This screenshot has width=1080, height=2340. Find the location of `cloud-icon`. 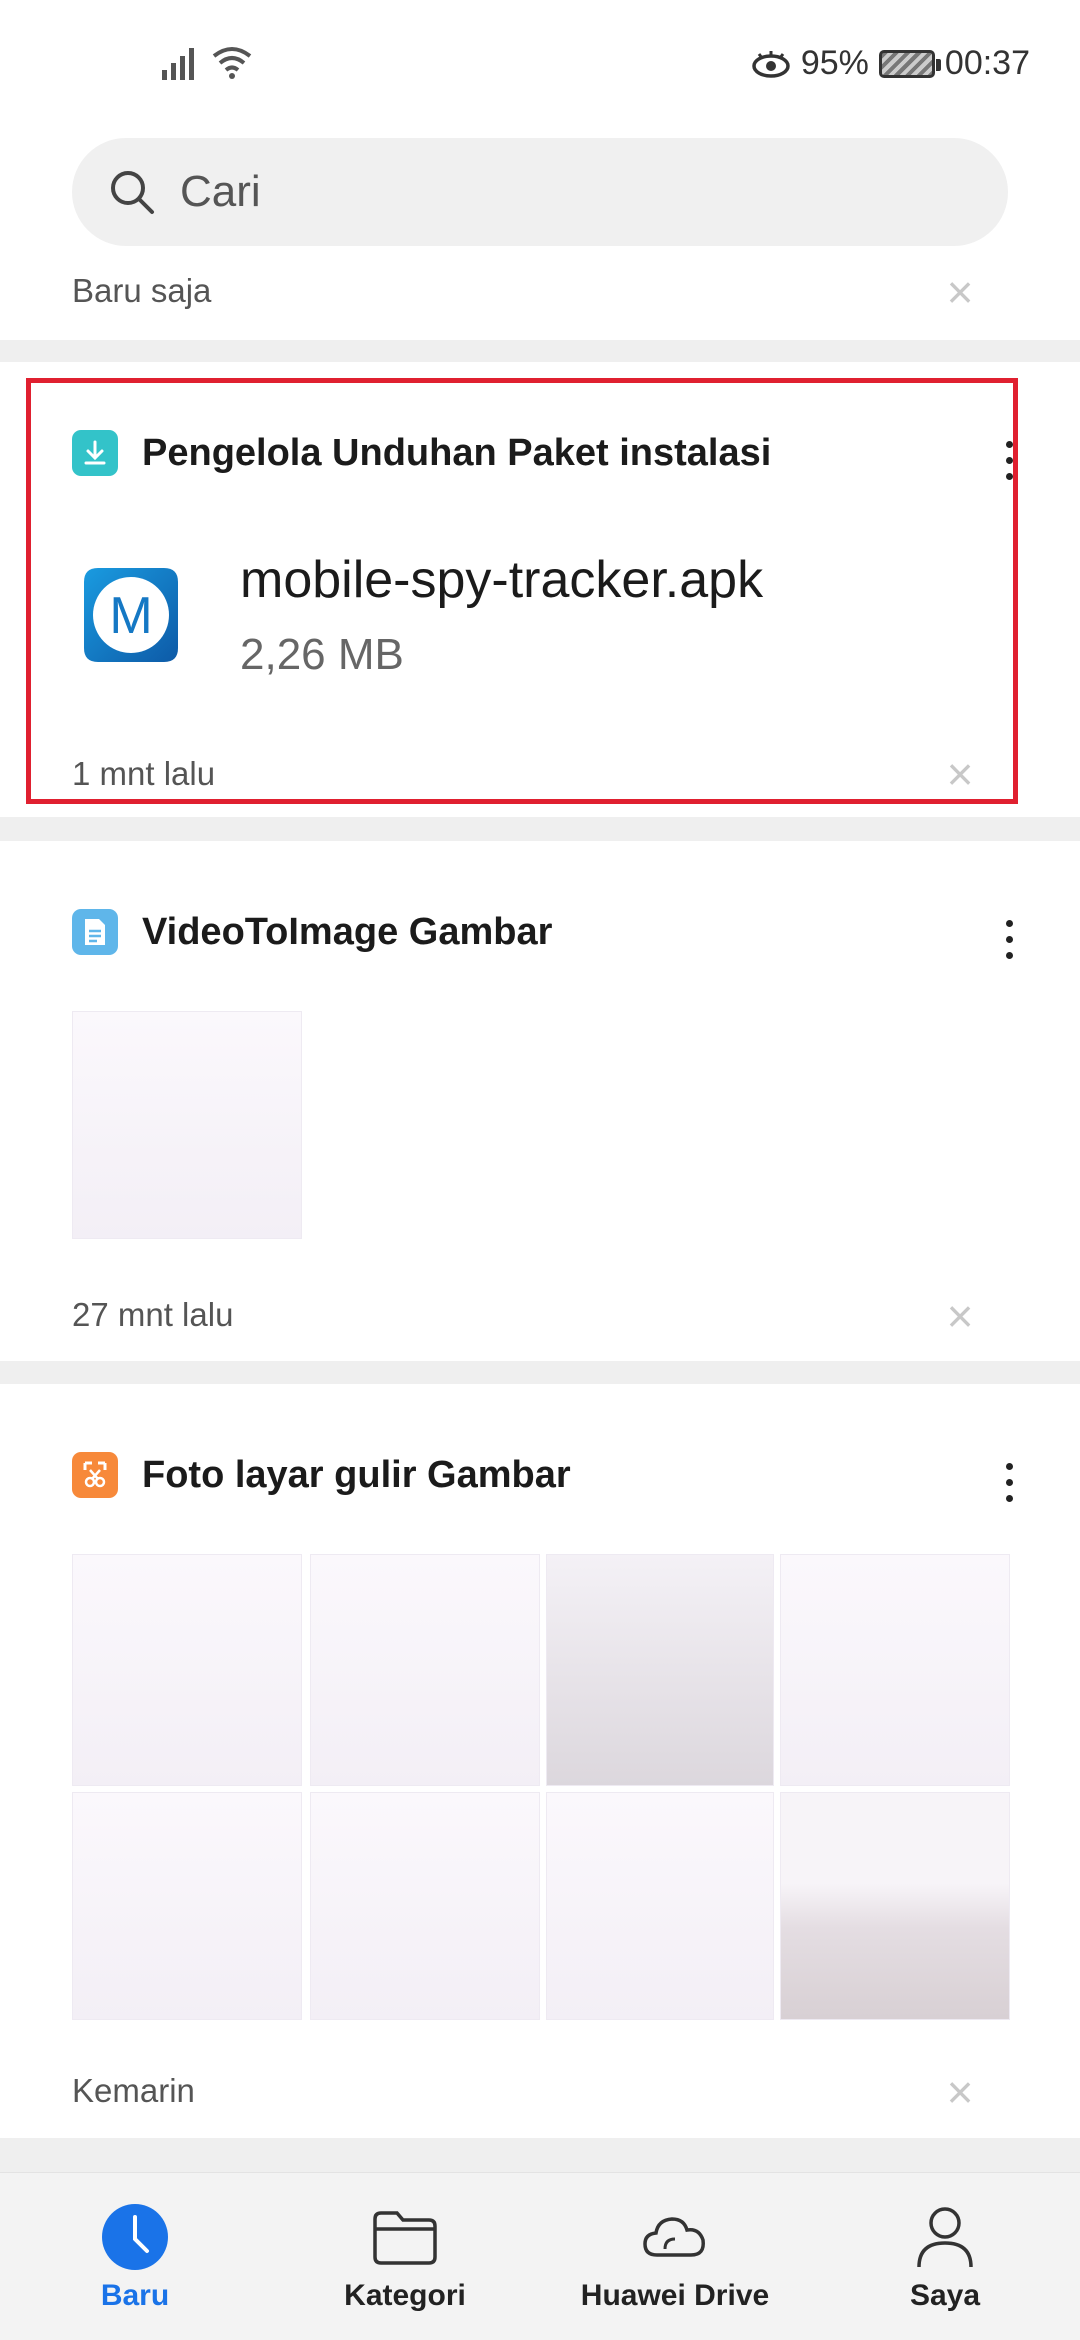

cloud-icon is located at coordinates (674, 2237).